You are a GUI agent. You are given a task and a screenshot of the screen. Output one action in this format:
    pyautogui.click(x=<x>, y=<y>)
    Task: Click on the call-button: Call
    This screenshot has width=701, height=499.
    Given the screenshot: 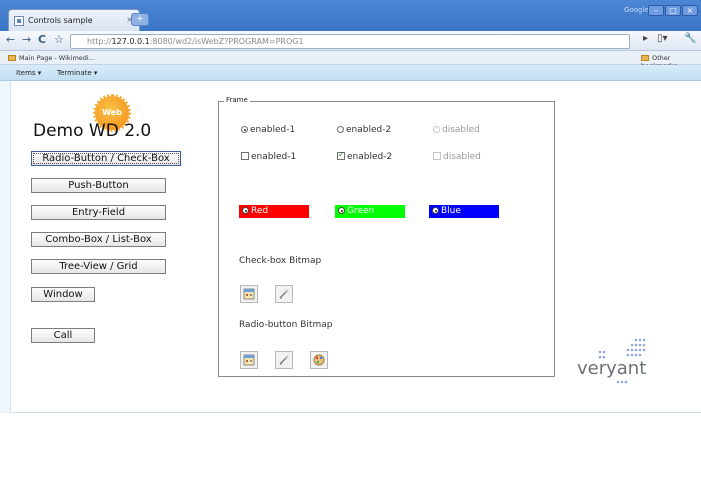 What is the action you would take?
    pyautogui.click(x=63, y=335)
    